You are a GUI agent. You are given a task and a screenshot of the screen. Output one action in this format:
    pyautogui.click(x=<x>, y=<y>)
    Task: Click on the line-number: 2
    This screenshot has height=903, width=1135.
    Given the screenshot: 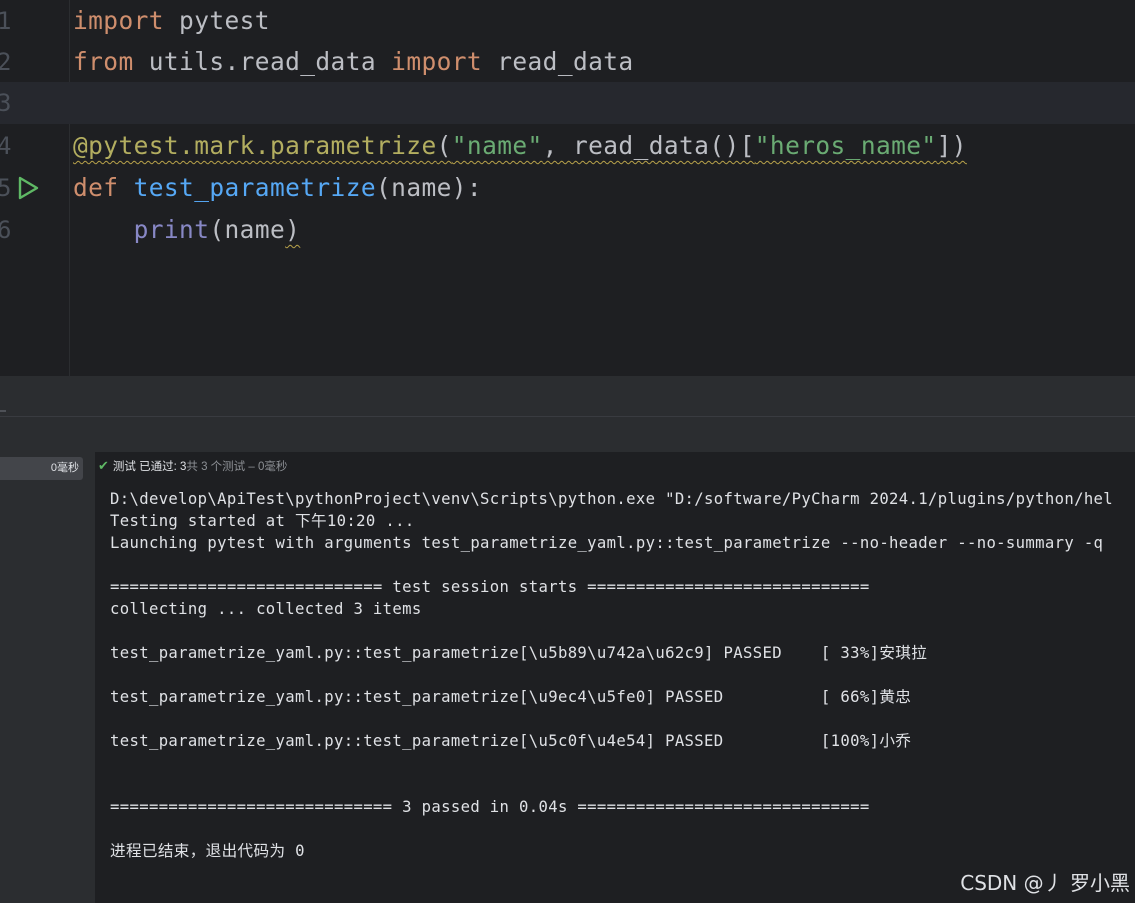 What is the action you would take?
    pyautogui.click(x=6, y=62)
    